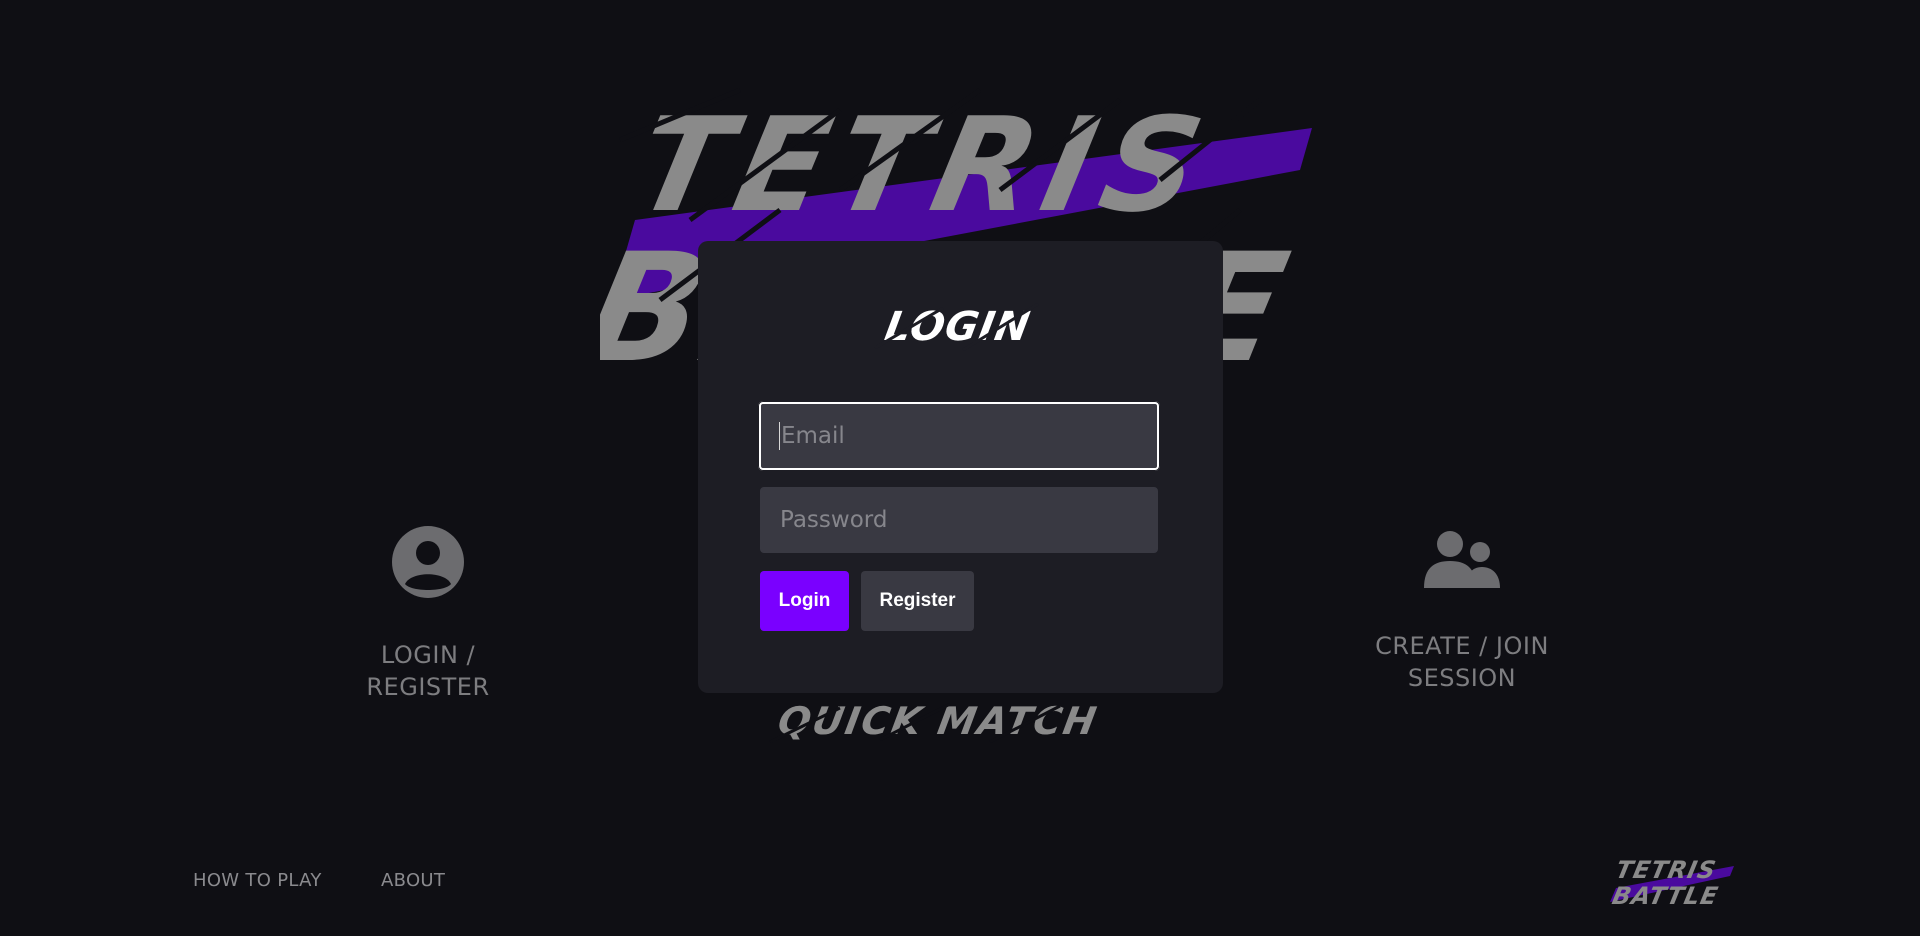 The width and height of the screenshot is (1920, 936). I want to click on login-title-text: LOGIN, so click(957, 326).